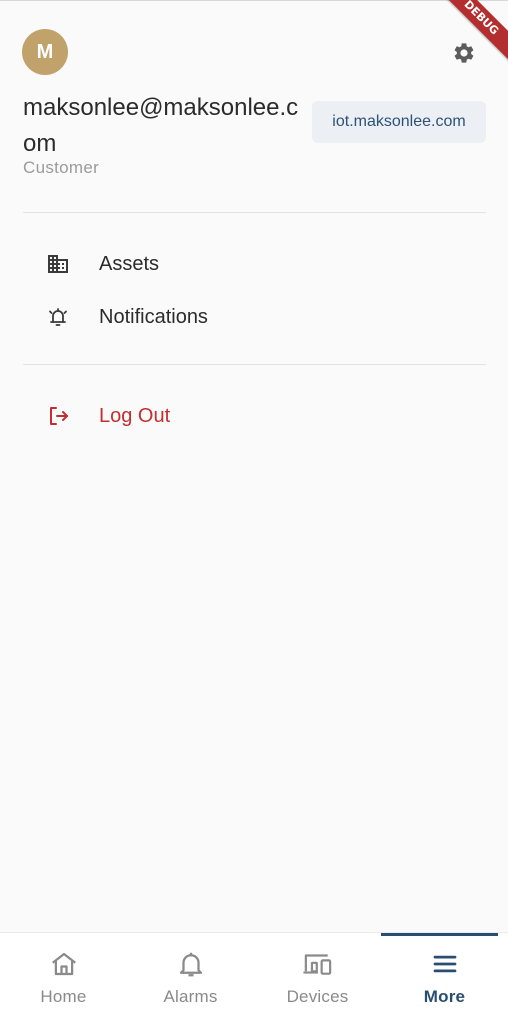  What do you see at coordinates (161, 125) in the screenshot?
I see `user-email: maksonlee@maksonlee.com` at bounding box center [161, 125].